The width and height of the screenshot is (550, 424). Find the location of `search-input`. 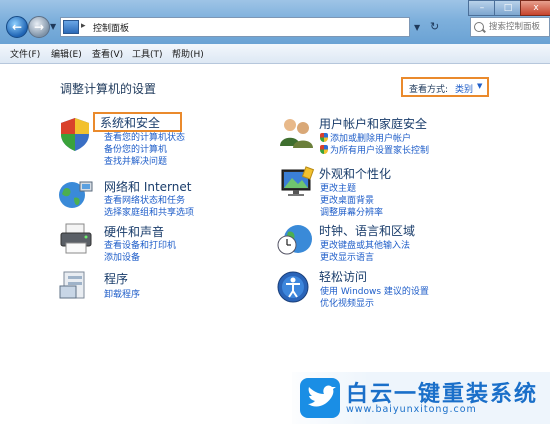

search-input is located at coordinates (518, 27).